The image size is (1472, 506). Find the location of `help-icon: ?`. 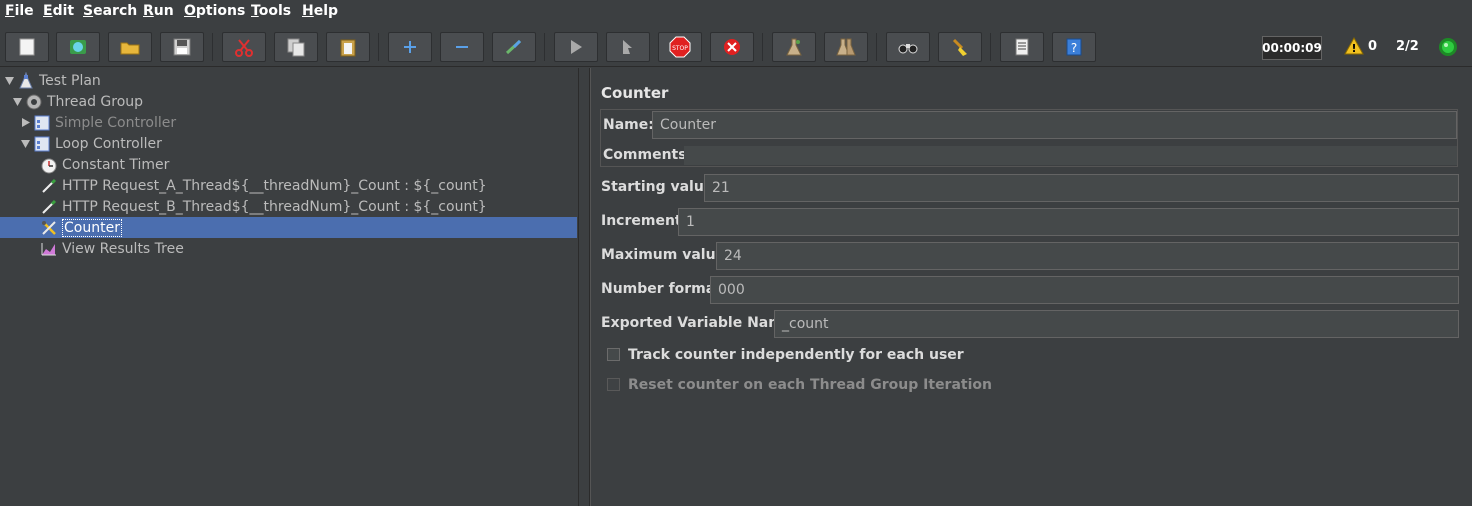

help-icon: ? is located at coordinates (1074, 47).